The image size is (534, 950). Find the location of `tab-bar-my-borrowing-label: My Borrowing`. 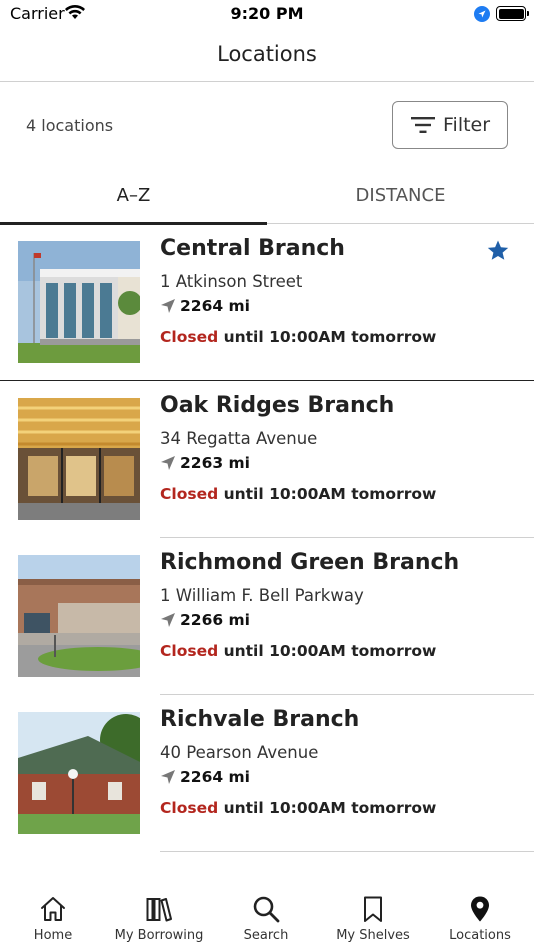

tab-bar-my-borrowing-label: My Borrowing is located at coordinates (159, 935).